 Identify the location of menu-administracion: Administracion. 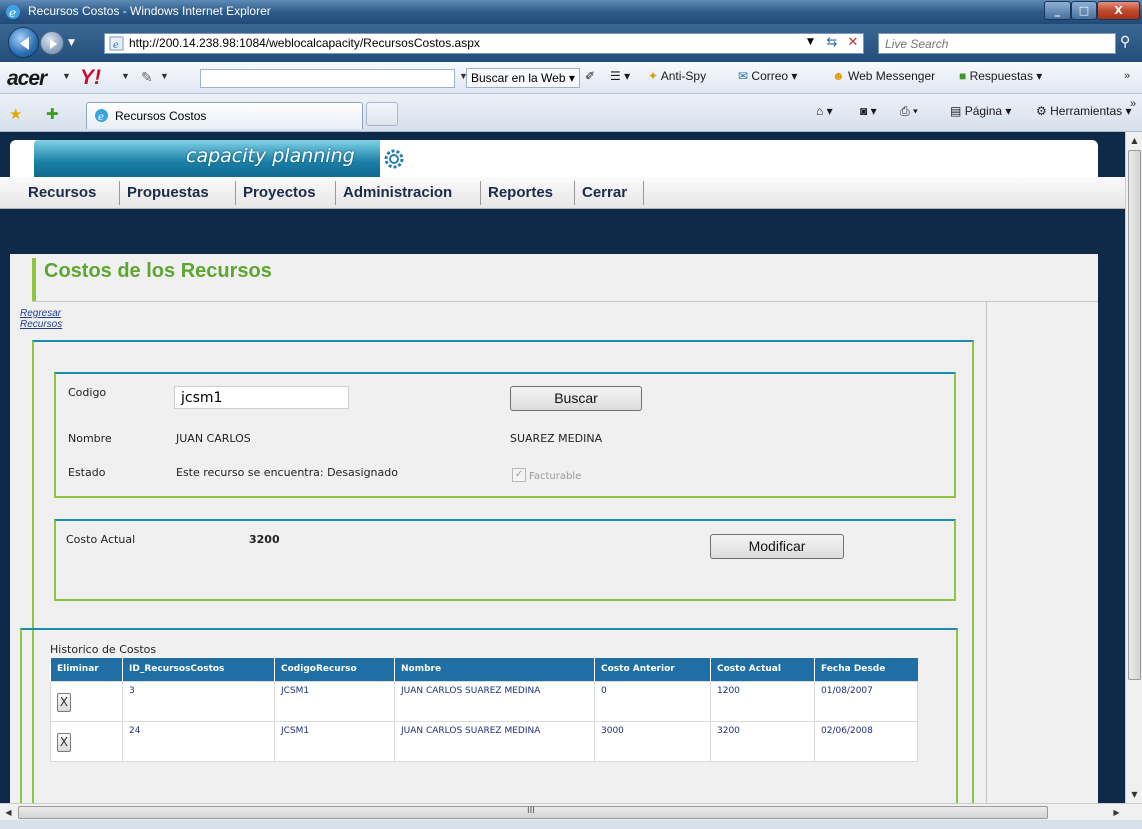
(397, 192).